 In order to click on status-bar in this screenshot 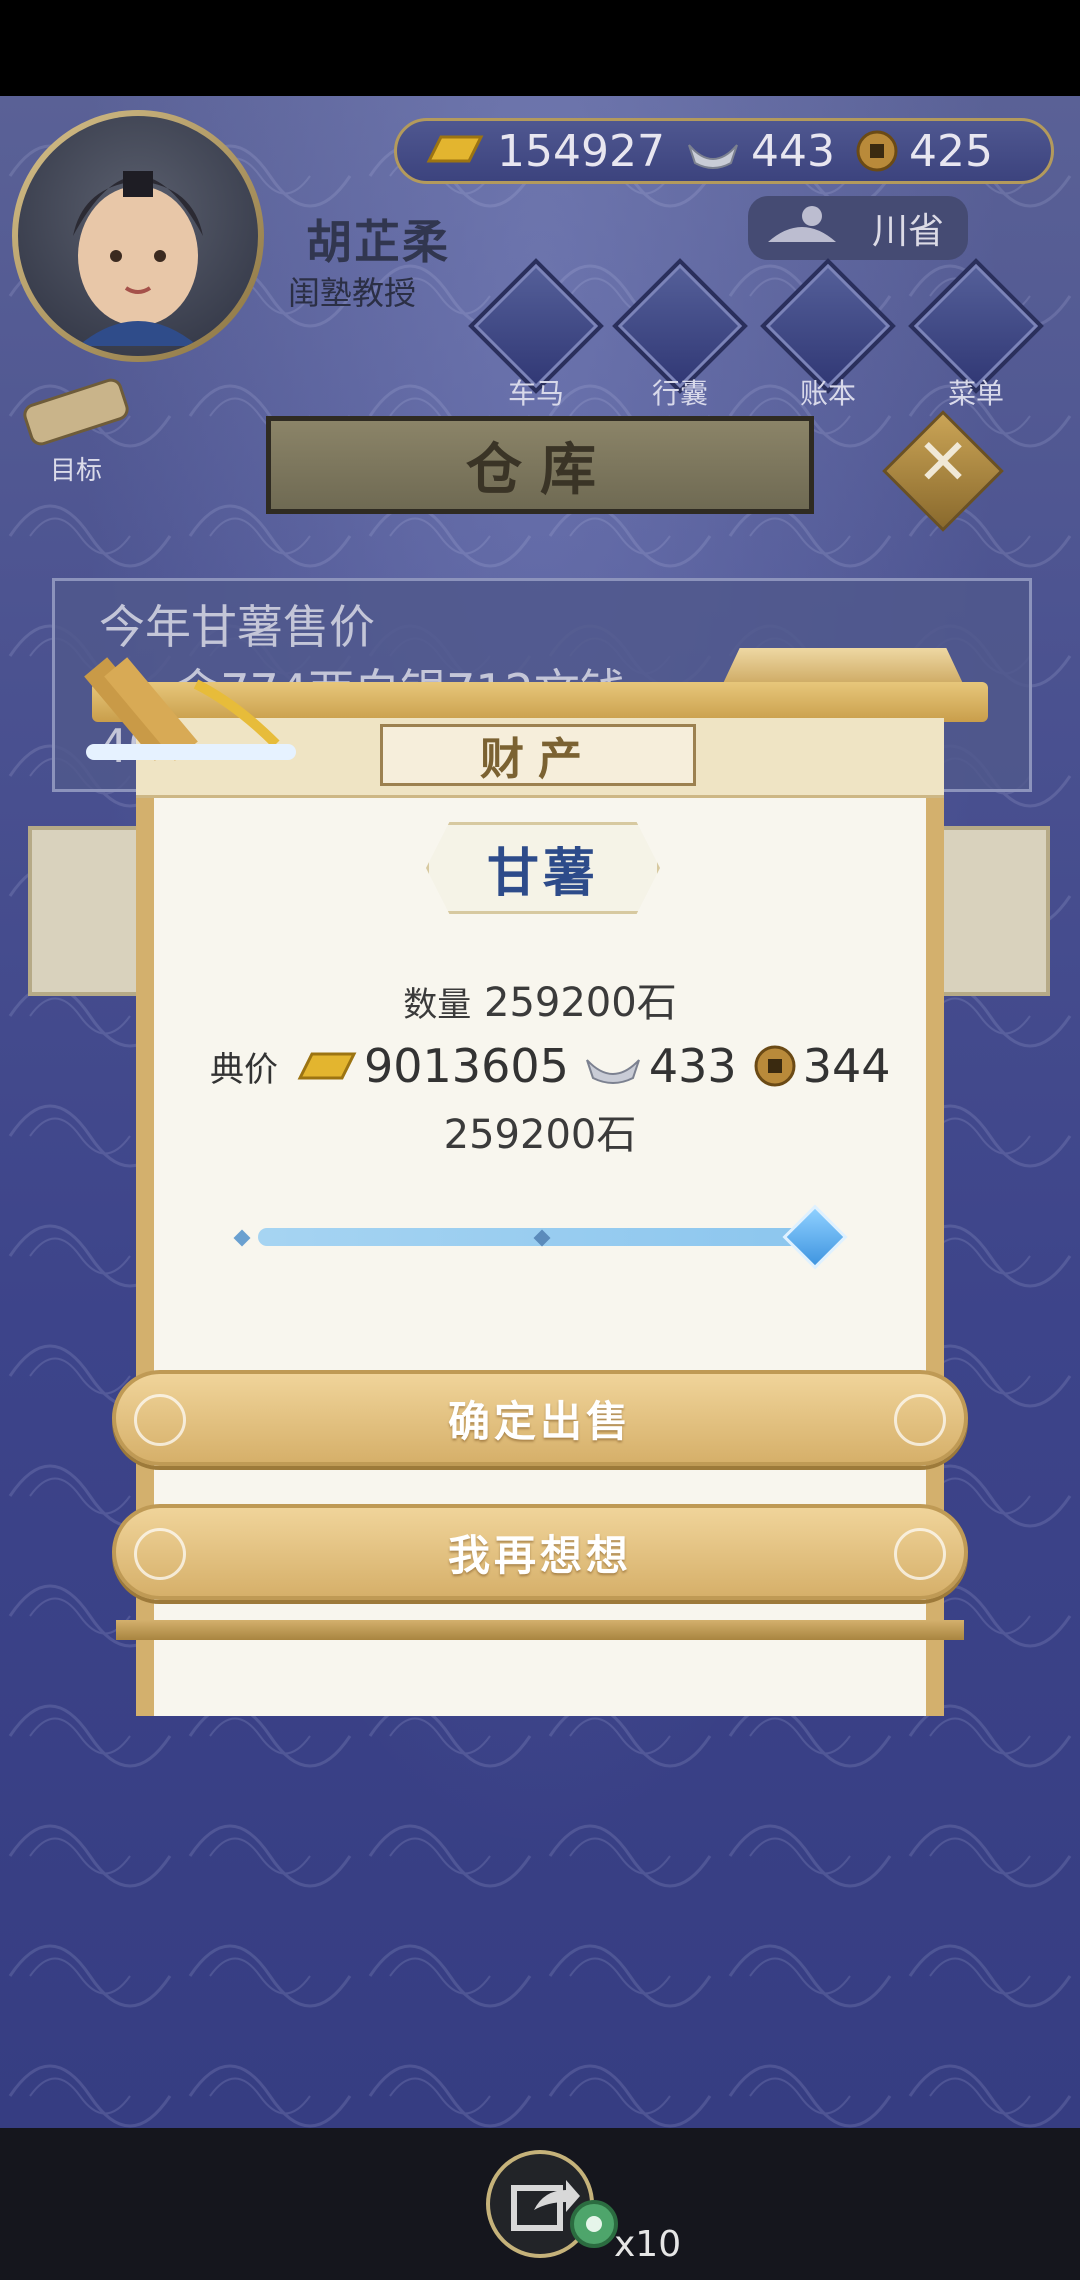, I will do `click(540, 48)`.